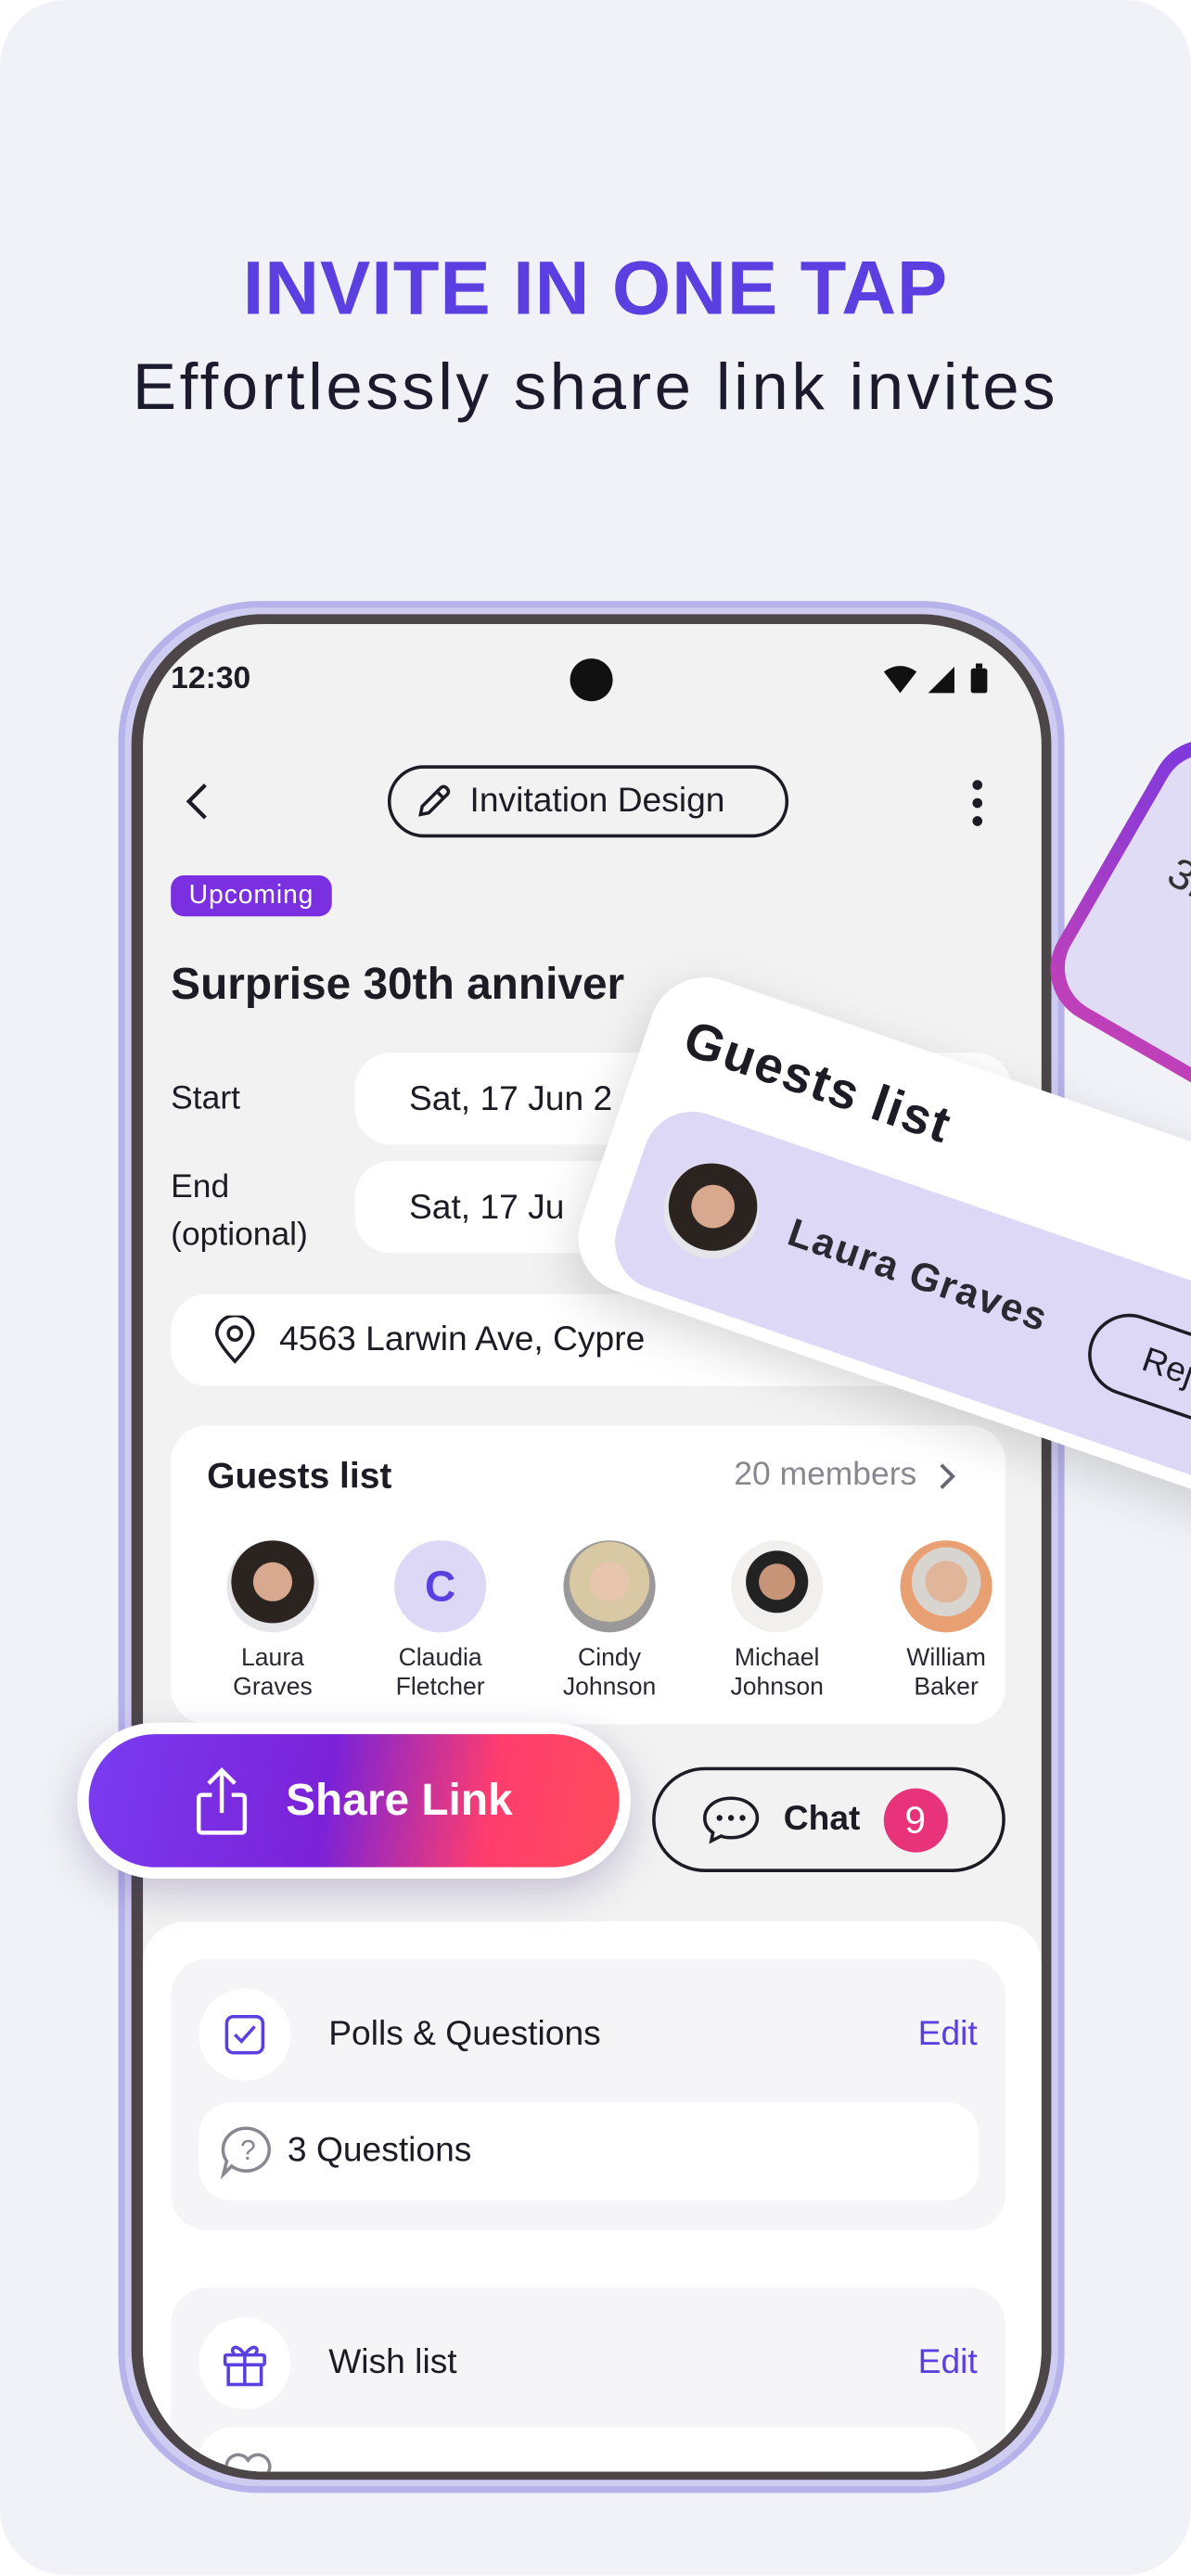 Image resolution: width=1191 pixels, height=2576 pixels. Describe the element at coordinates (731, 1820) in the screenshot. I see `chat-icon` at that location.